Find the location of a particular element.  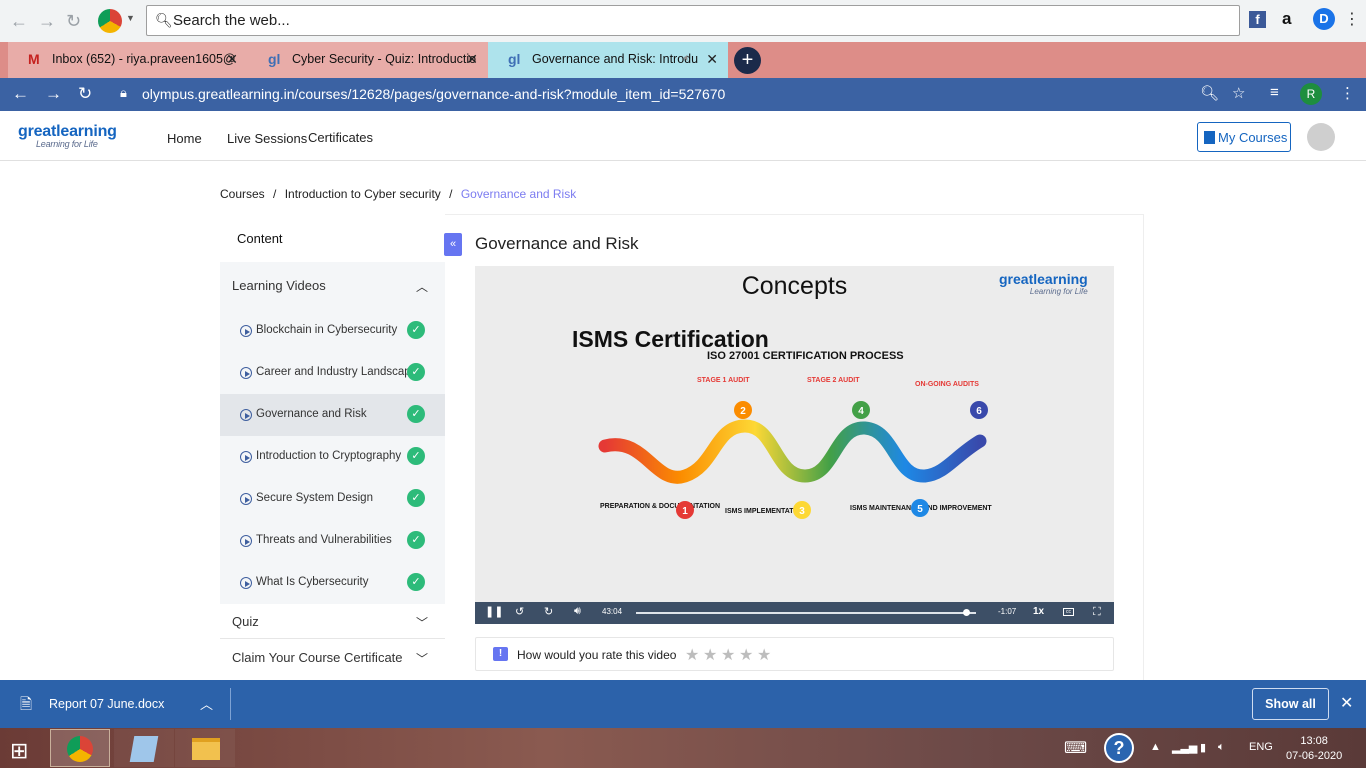

tab-quiz: gl Cyber Security - Quiz: Introductio ✕ is located at coordinates (368, 60).